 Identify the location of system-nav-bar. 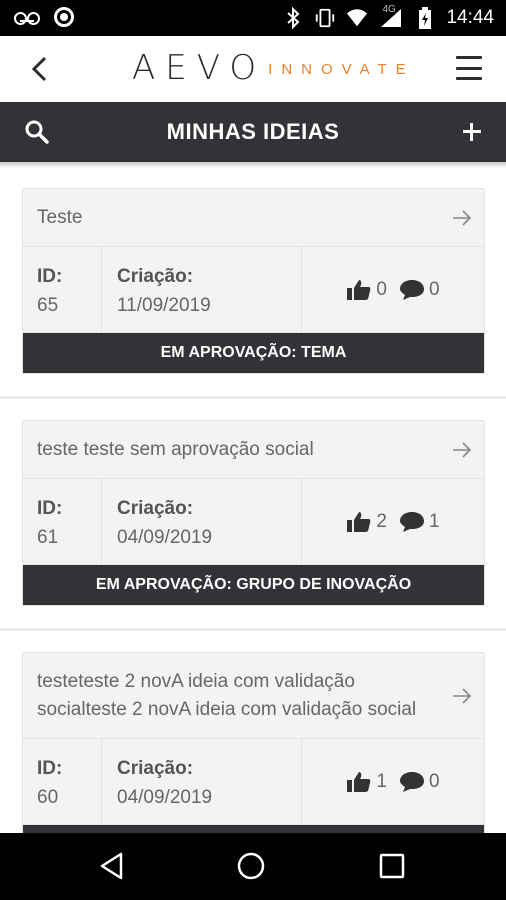
(253, 866).